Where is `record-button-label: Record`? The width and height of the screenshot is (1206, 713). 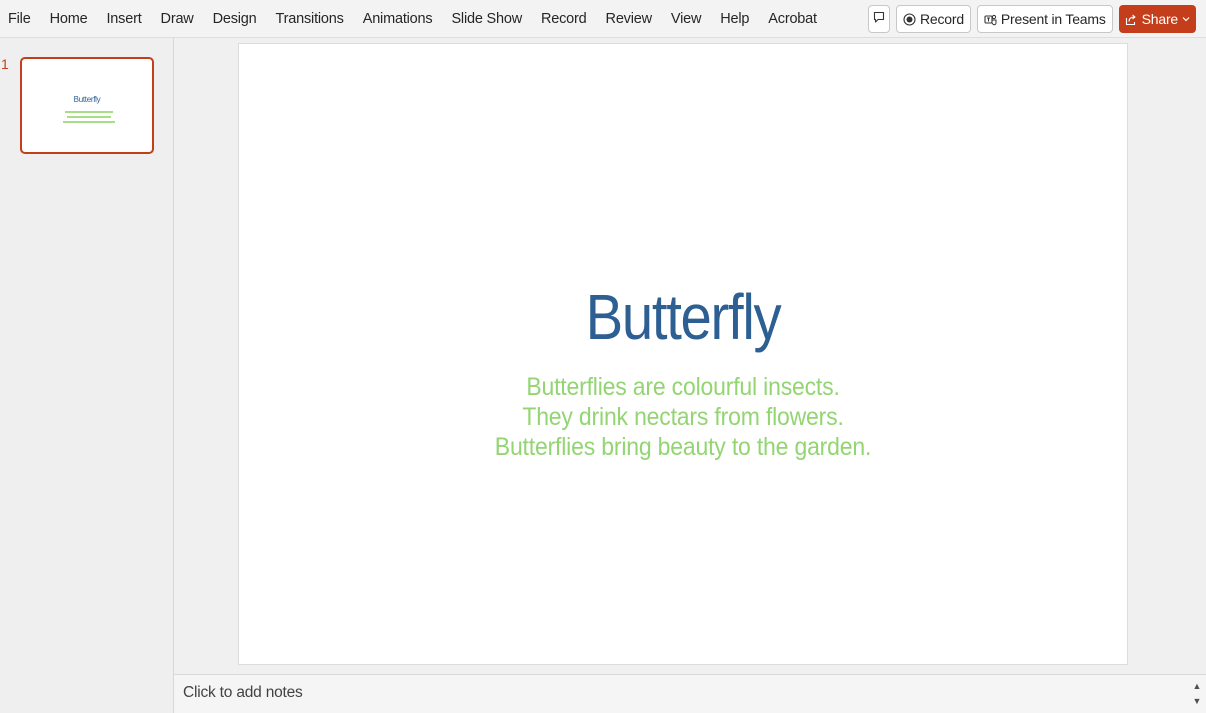 record-button-label: Record is located at coordinates (941, 19).